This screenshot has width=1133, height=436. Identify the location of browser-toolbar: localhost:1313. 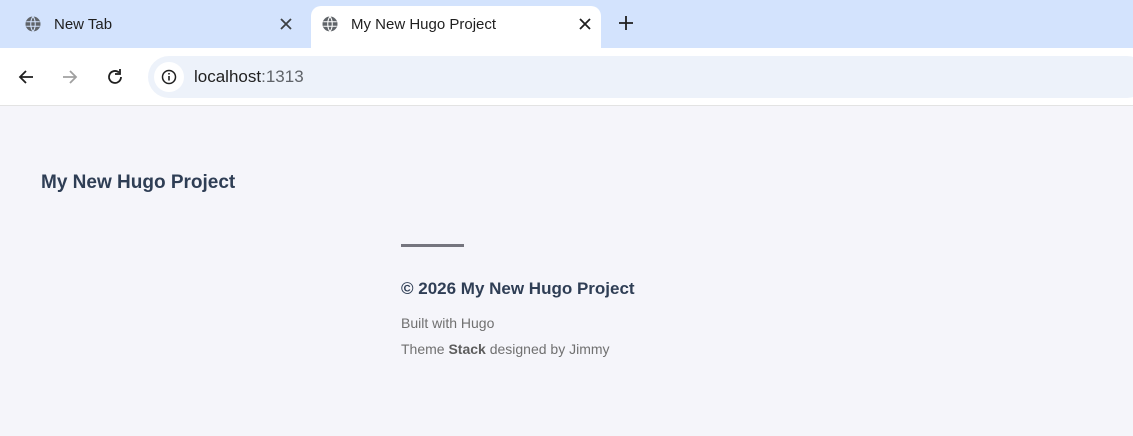
(566, 77).